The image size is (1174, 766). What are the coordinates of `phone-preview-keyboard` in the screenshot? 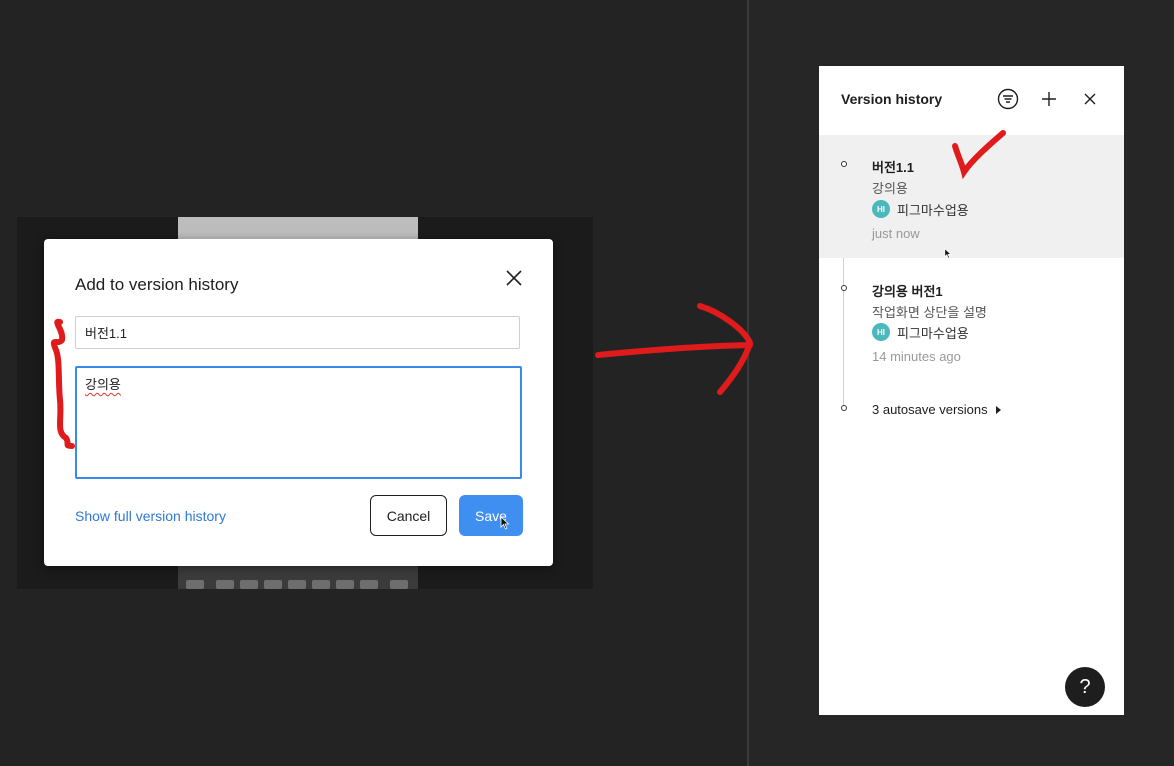 It's located at (298, 577).